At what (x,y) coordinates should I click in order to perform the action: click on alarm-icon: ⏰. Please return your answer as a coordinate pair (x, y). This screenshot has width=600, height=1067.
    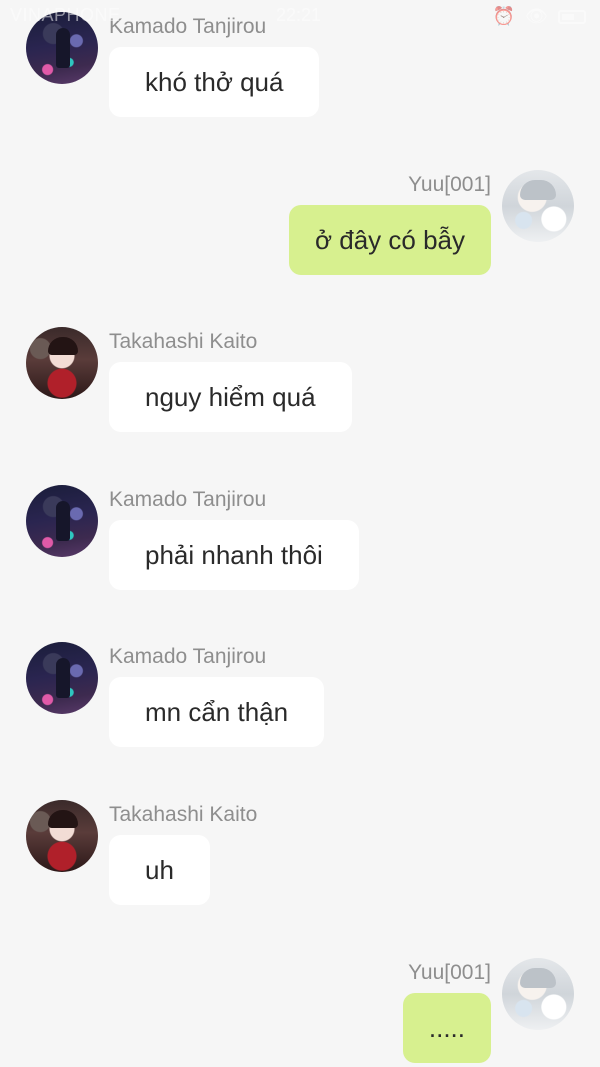
    Looking at the image, I should click on (504, 16).